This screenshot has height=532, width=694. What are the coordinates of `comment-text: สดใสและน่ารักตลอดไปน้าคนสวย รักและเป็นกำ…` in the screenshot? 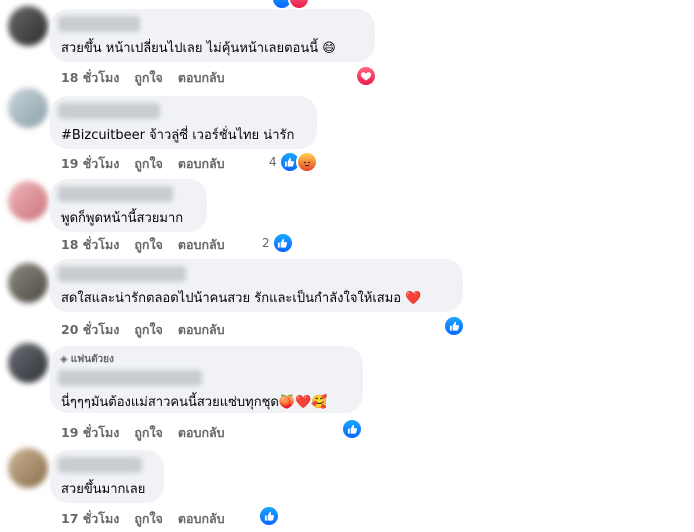 It's located at (241, 298).